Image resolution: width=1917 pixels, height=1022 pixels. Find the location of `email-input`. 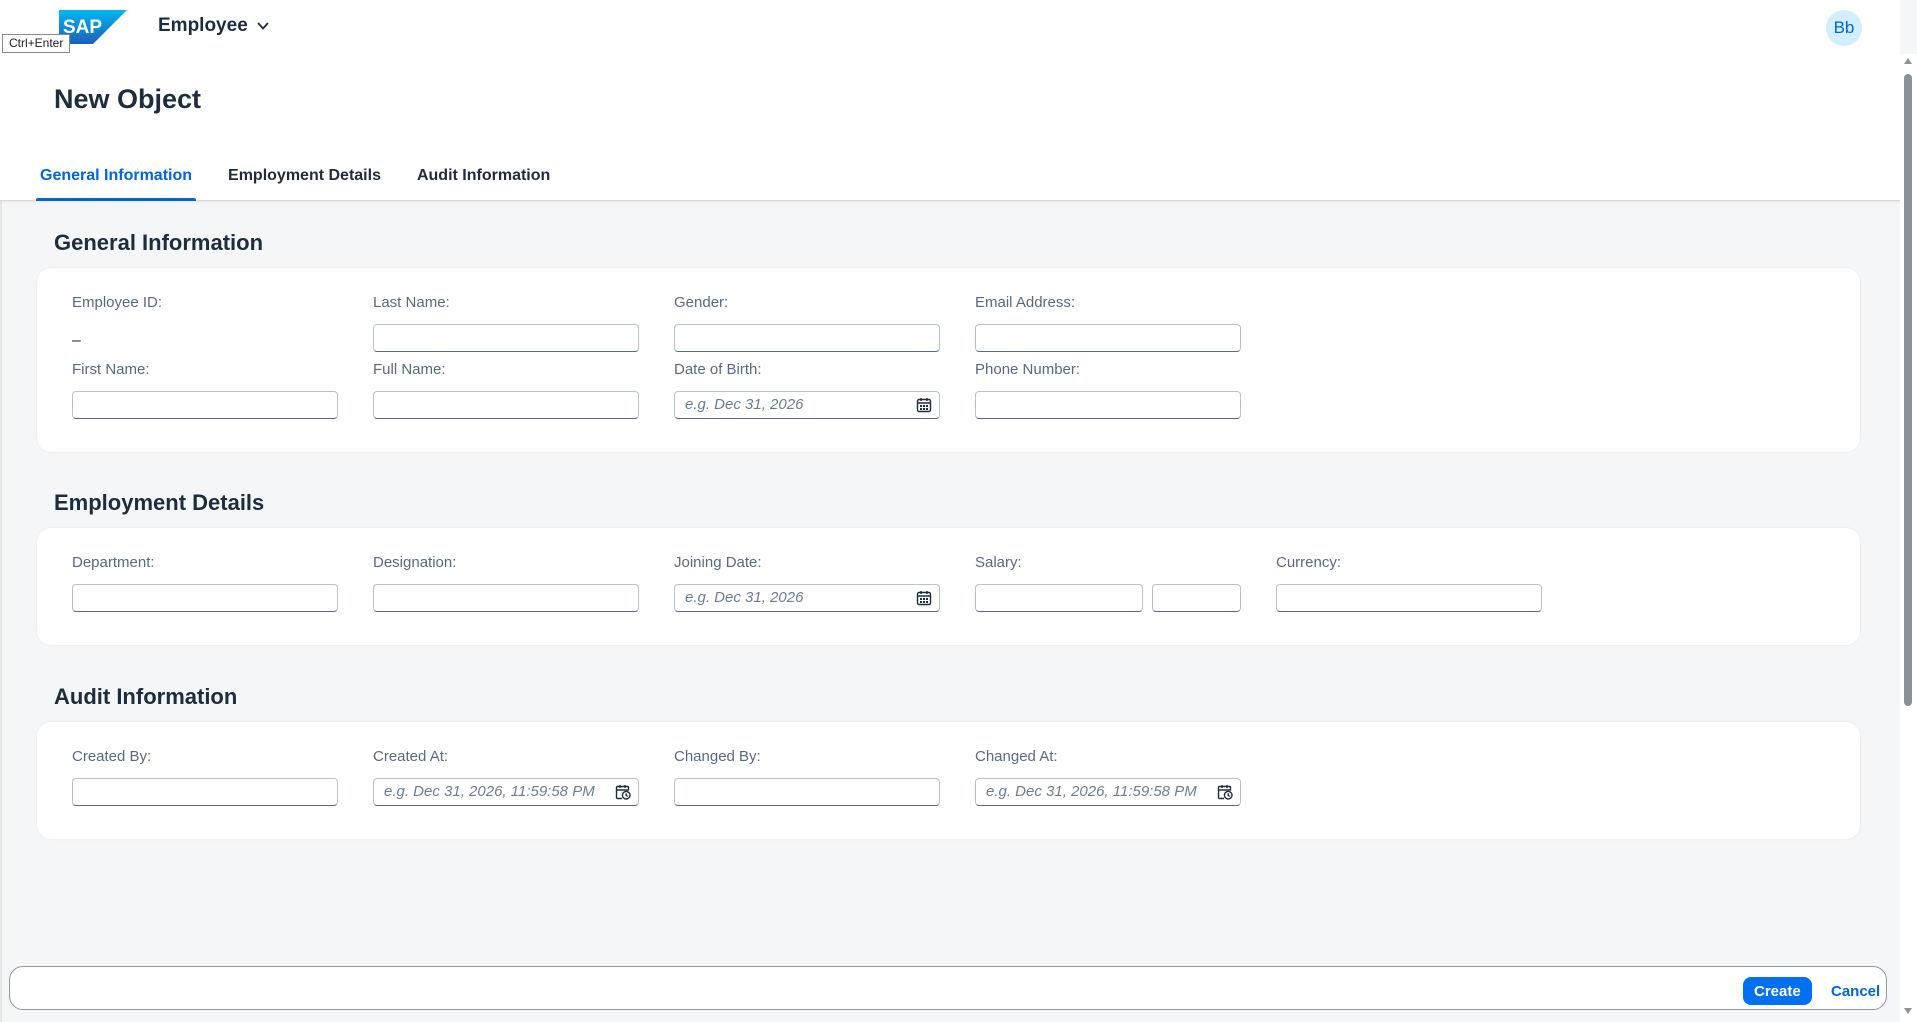

email-input is located at coordinates (1108, 338).